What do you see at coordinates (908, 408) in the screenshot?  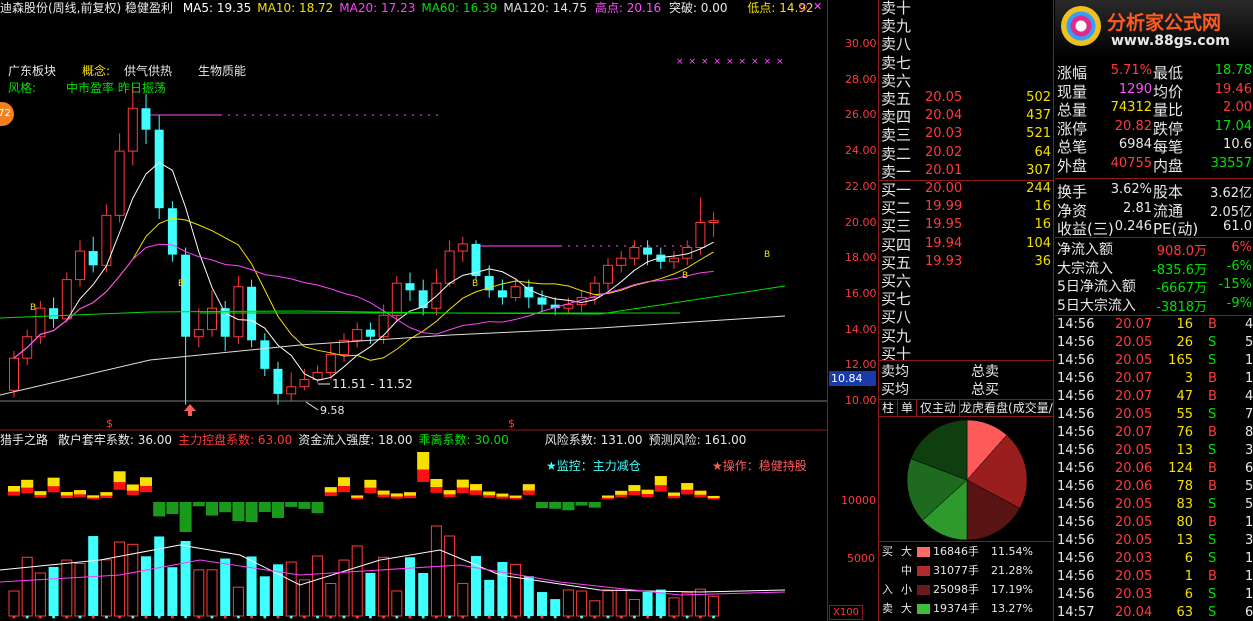 I see `tab-1: 单` at bounding box center [908, 408].